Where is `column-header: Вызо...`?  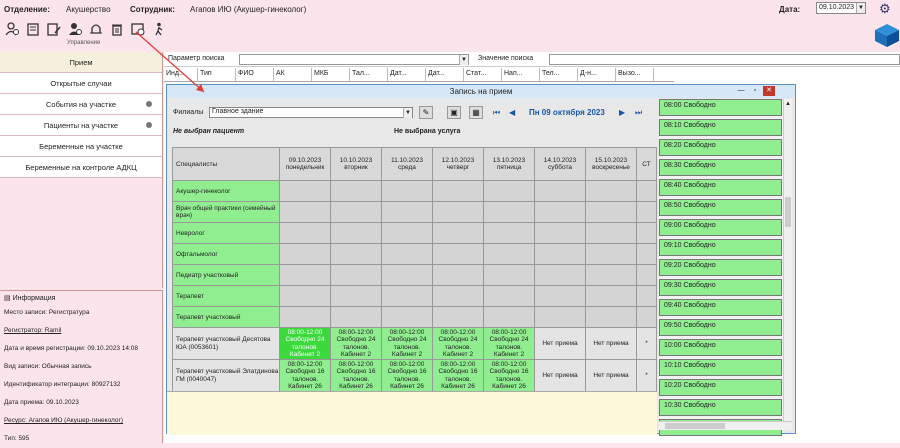 column-header: Вызо... is located at coordinates (635, 74).